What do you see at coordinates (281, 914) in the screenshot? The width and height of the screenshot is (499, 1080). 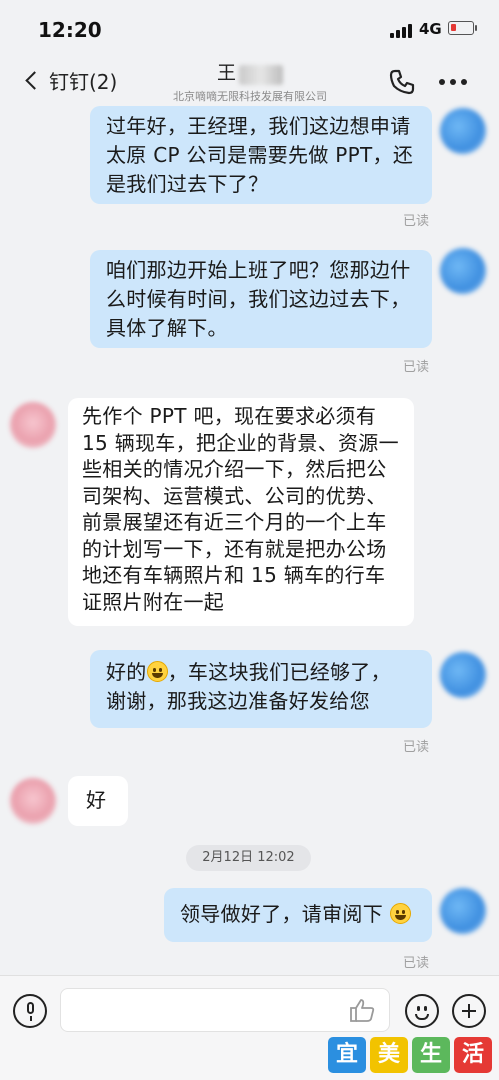 I see `message-text: 领导做好了，请审阅下` at bounding box center [281, 914].